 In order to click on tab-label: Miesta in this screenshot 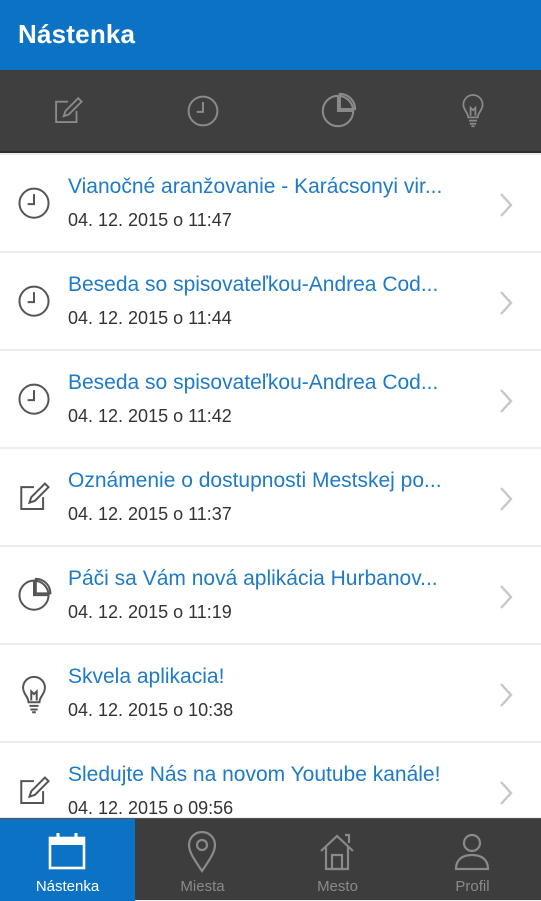, I will do `click(202, 886)`.